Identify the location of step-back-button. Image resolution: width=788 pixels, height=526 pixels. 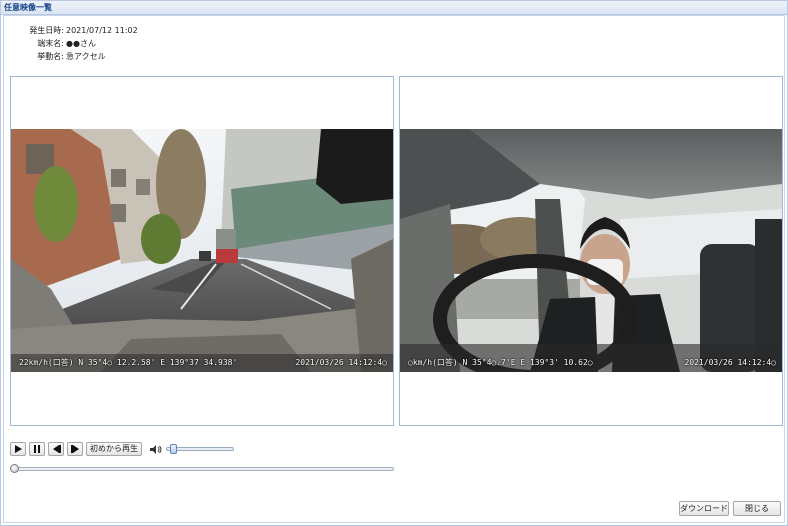
(56, 449).